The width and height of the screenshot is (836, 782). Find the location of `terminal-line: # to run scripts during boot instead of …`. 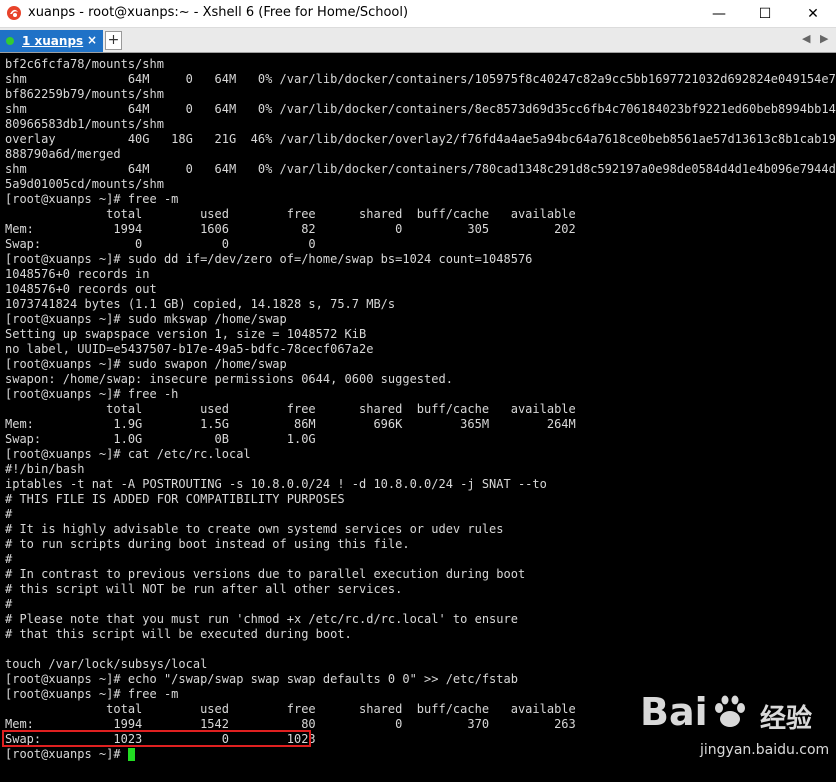

terminal-line: # to run scripts during boot instead of … is located at coordinates (207, 544).